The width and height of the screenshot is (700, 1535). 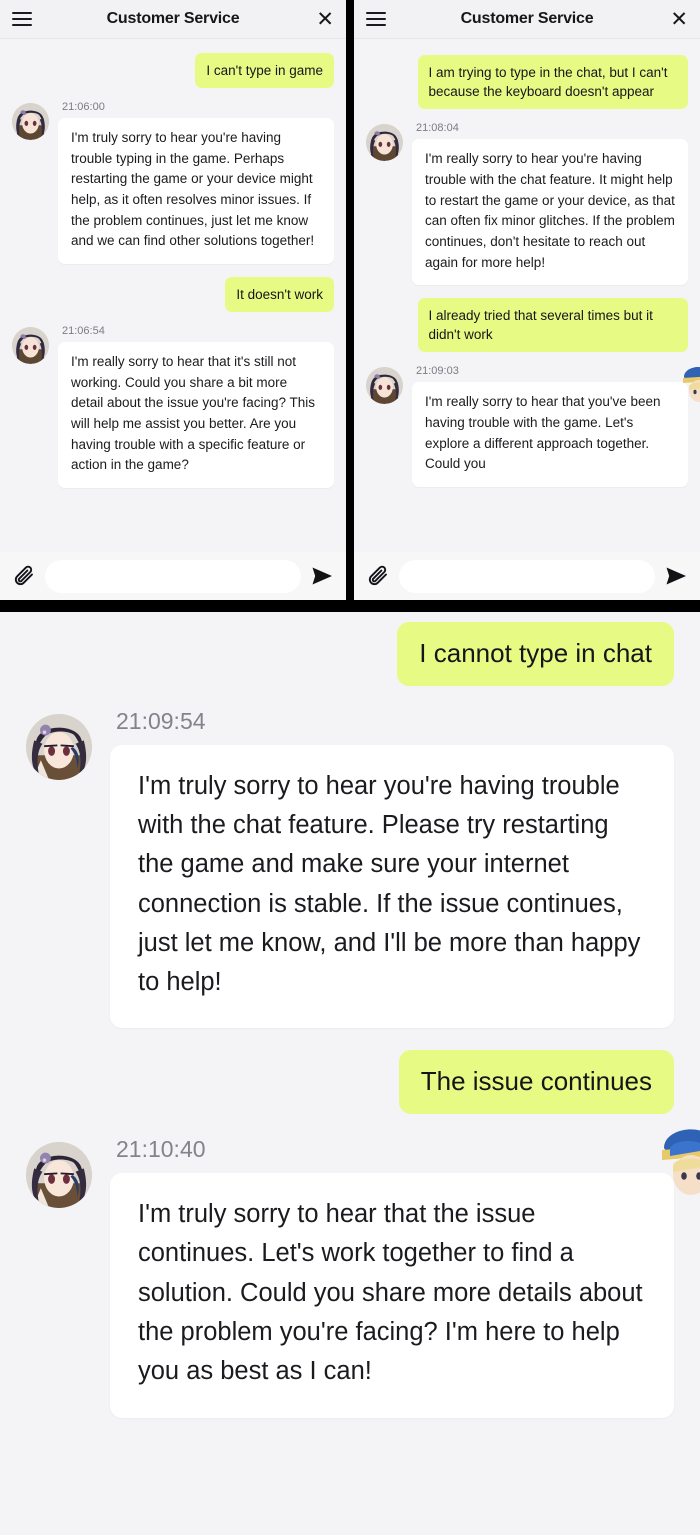 What do you see at coordinates (536, 1082) in the screenshot?
I see `user-message-bubble: The issue continues` at bounding box center [536, 1082].